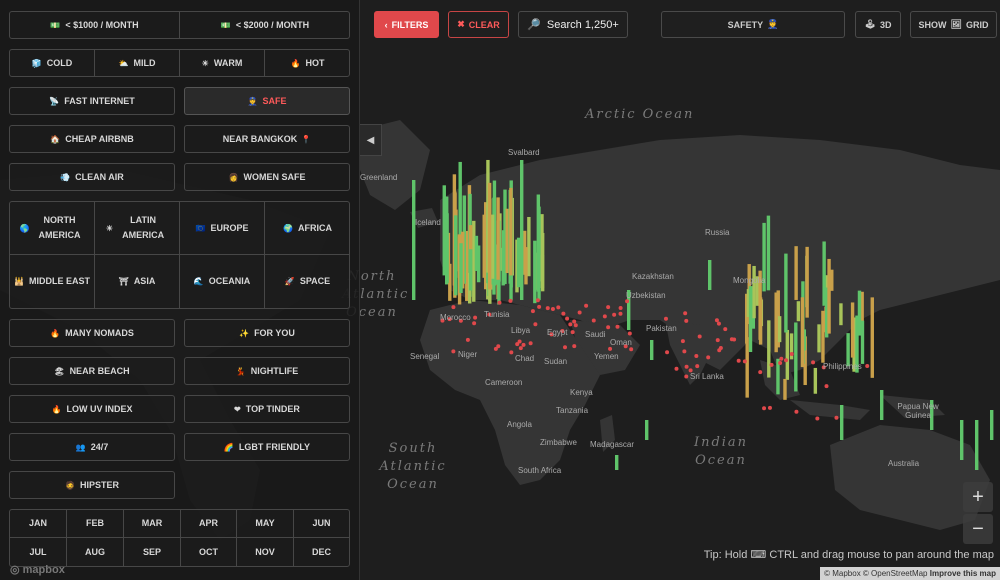 Image resolution: width=1000 pixels, height=580 pixels. I want to click on filter-cheap-airbnb: 🏠 CHEAP AIRBNB, so click(92, 139).